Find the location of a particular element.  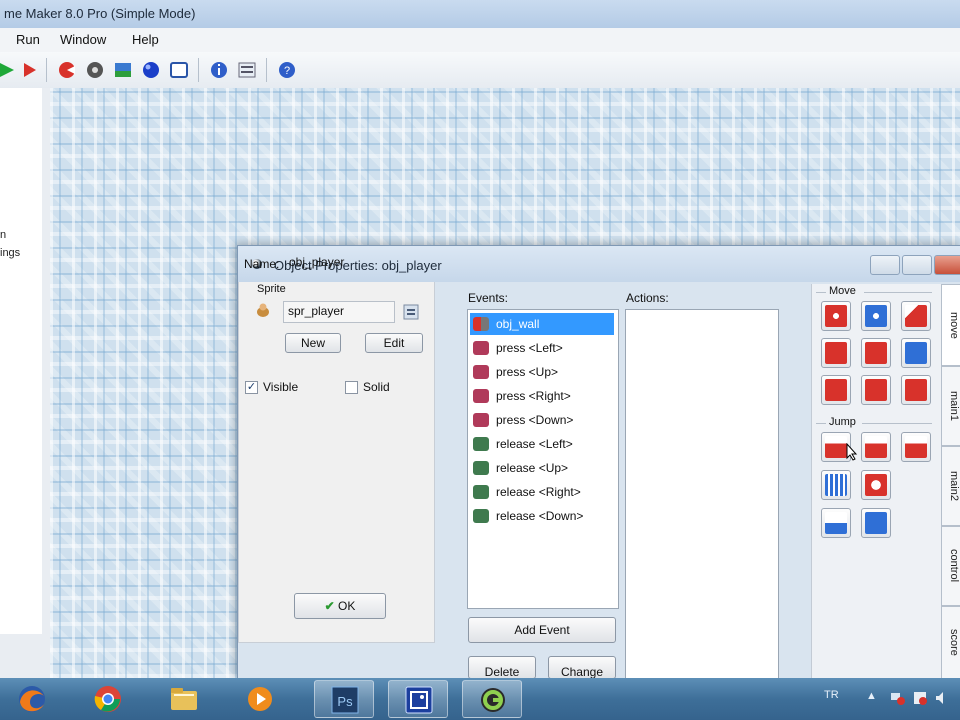

sprite-group-label: Sprite is located at coordinates (271, 289).